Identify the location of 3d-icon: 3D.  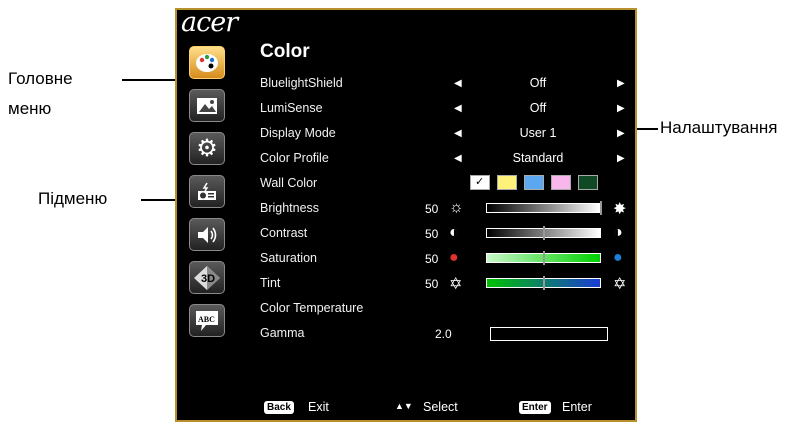
(207, 277).